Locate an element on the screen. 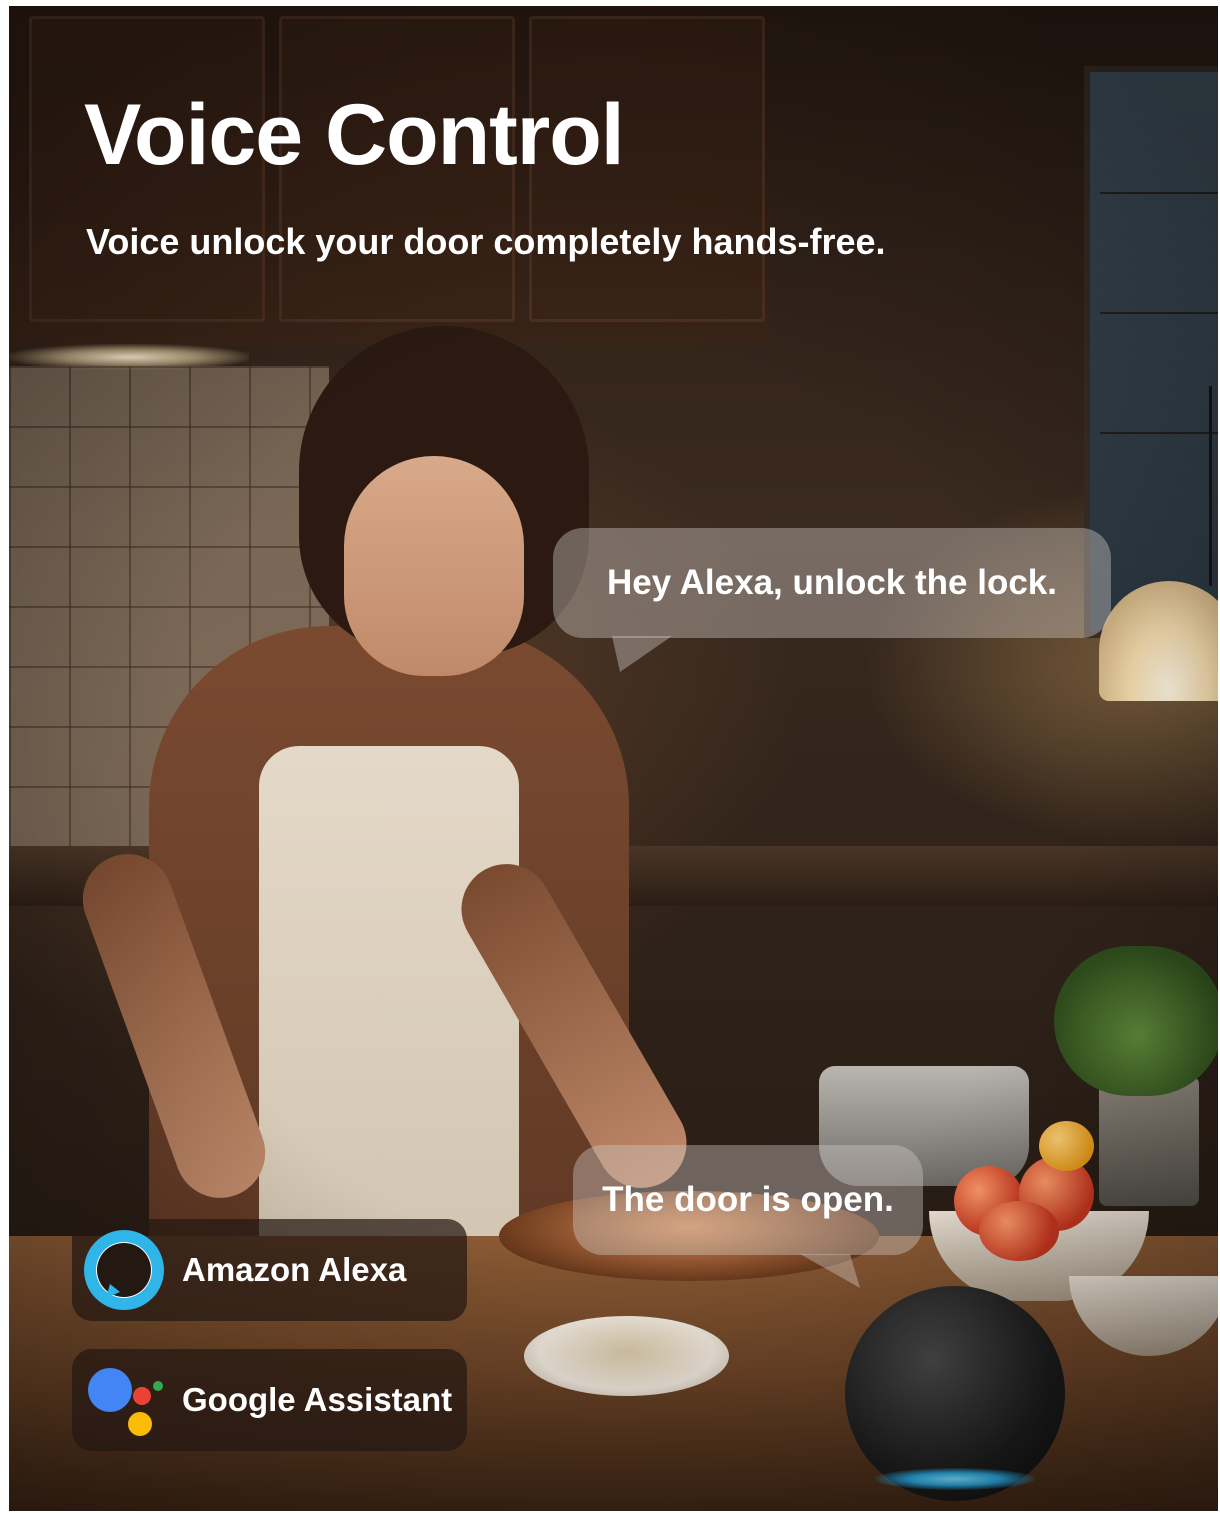 This screenshot has width=1220, height=1513. google-assistant-badge: Google Assistant is located at coordinates (269, 1400).